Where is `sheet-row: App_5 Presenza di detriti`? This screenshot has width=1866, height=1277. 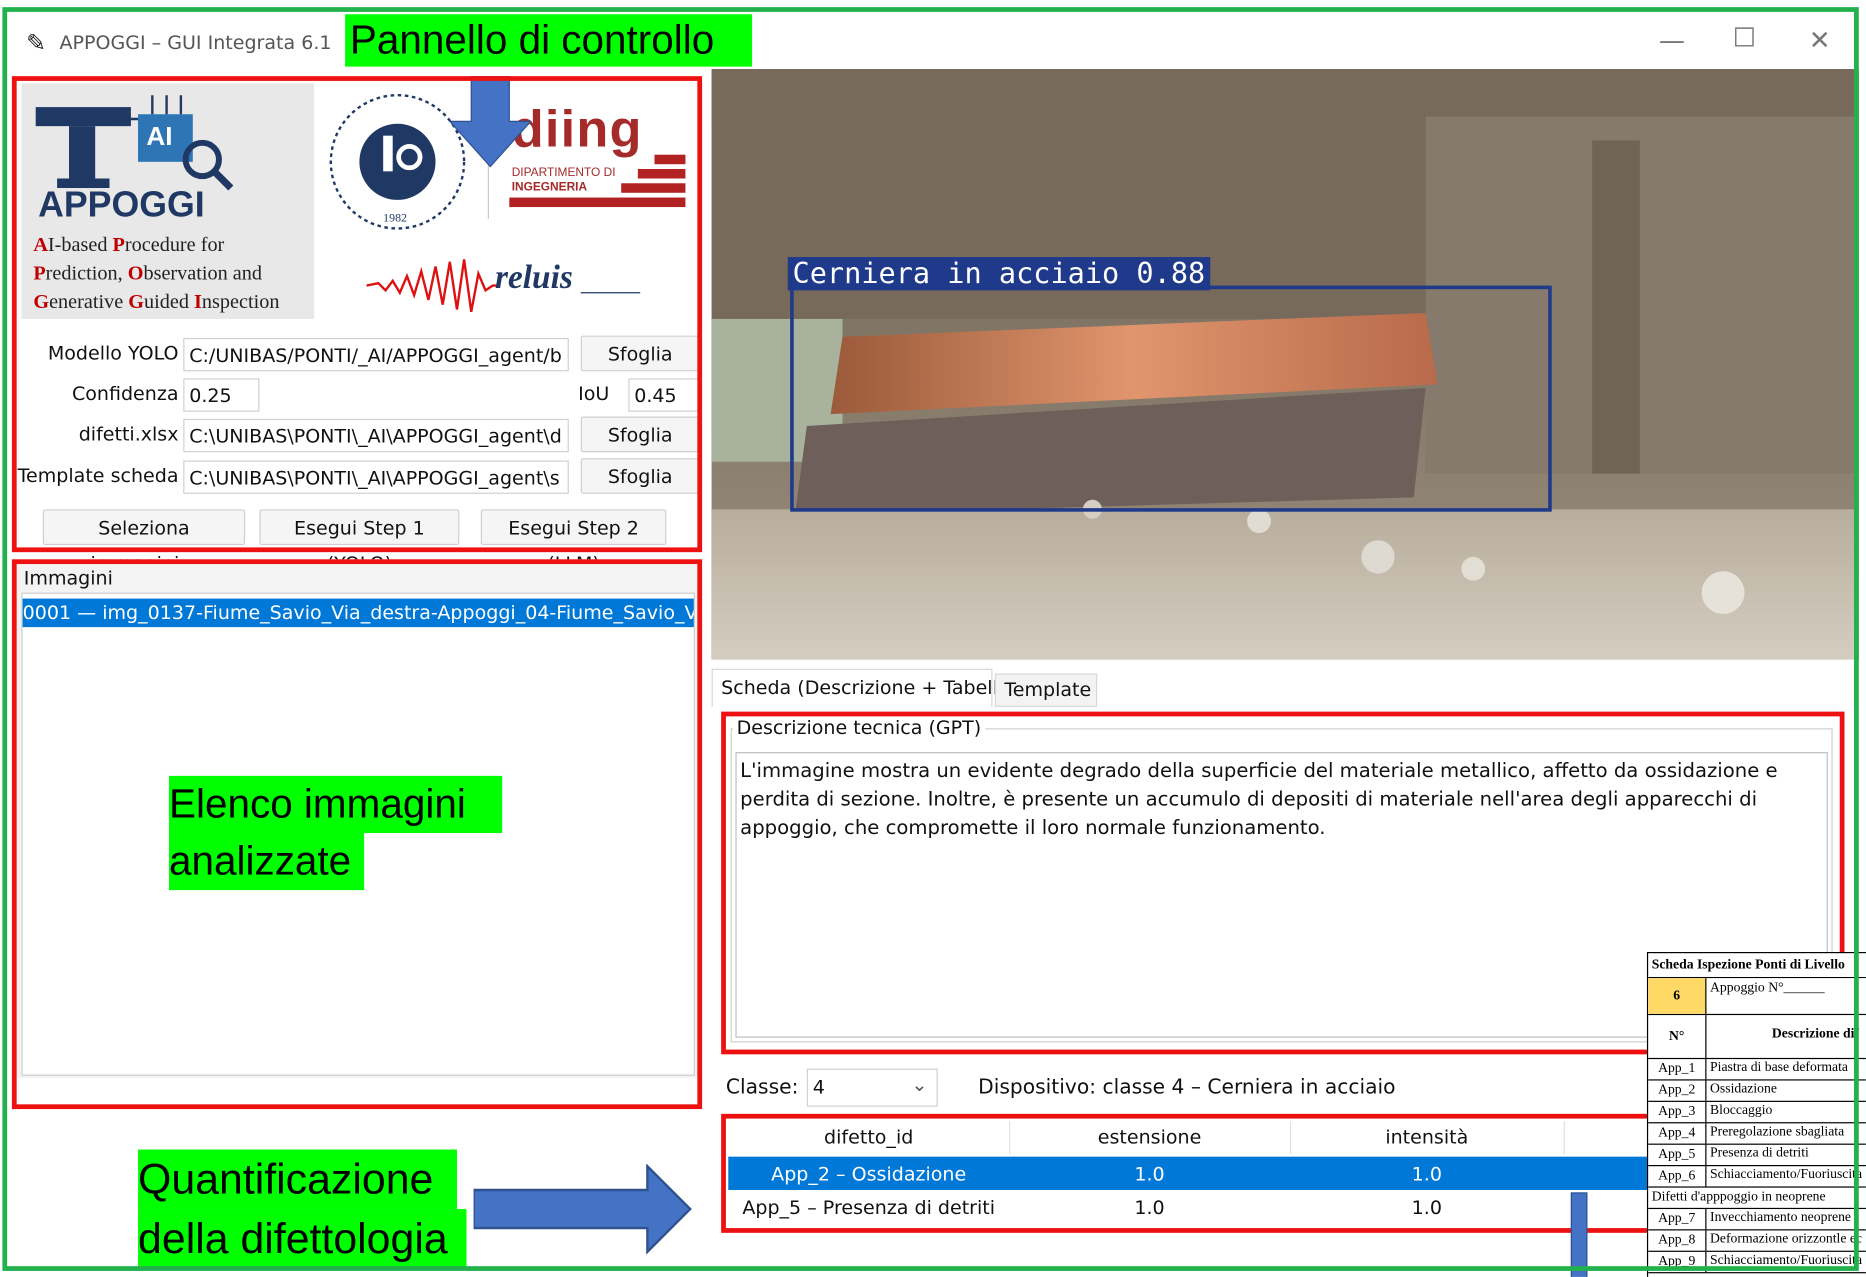
sheet-row: App_5 Presenza di detriti is located at coordinates (1757, 1155).